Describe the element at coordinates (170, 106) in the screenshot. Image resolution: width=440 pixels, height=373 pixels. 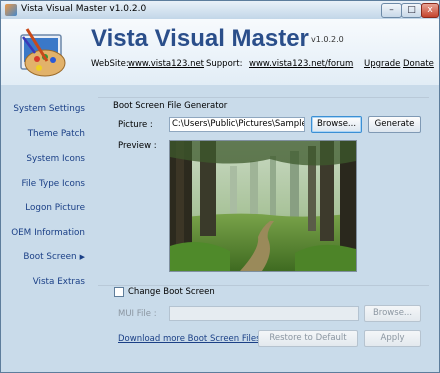
I see `group-title: Boot Screen File Generator` at that location.